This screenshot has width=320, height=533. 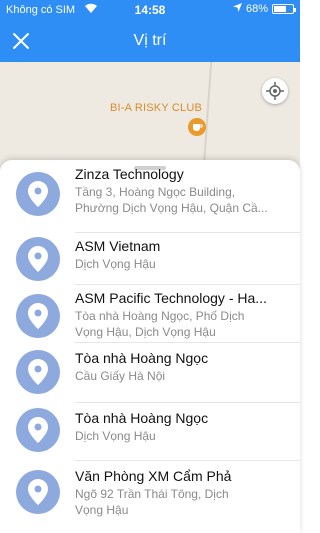 I want to click on list-item: Tòa nhà Hoàng Ngọc Dịch Vọng Hậu, so click(x=150, y=433).